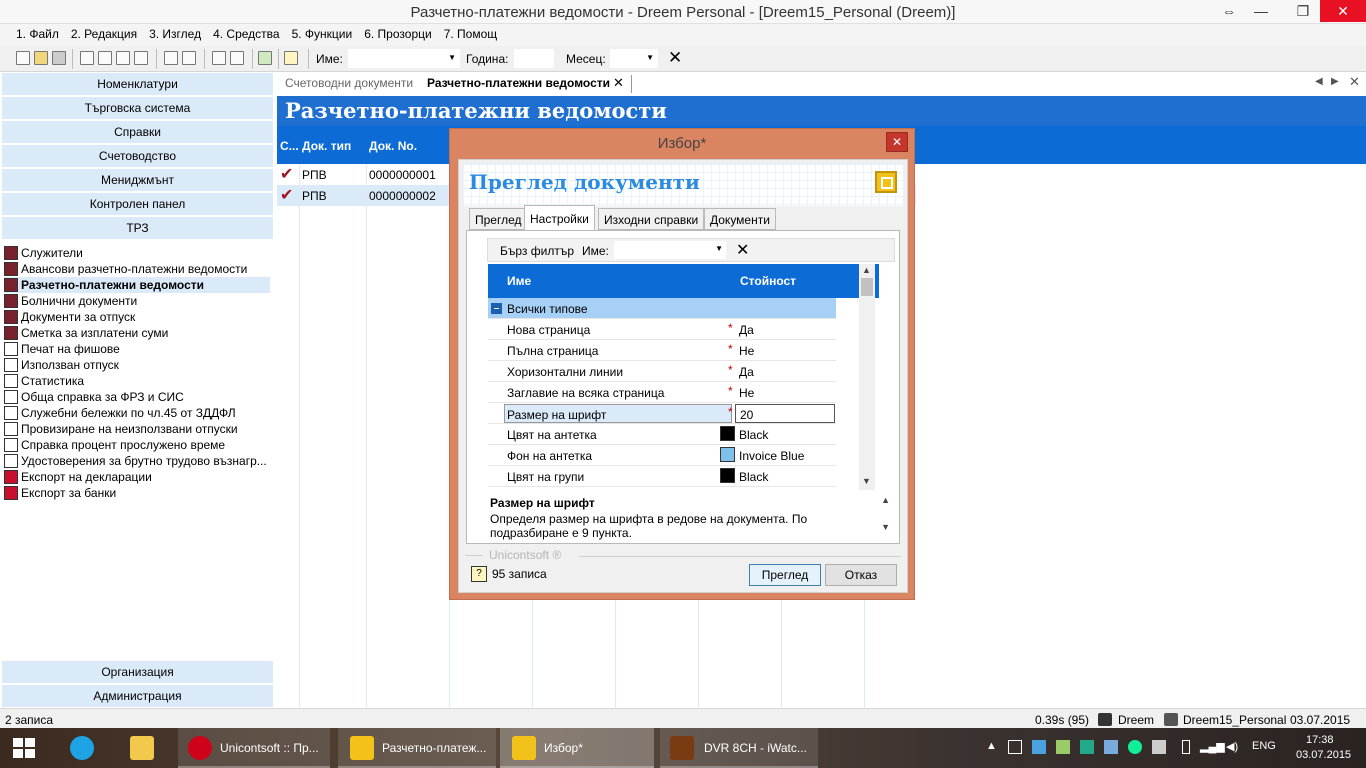 The image size is (1366, 768). Describe the element at coordinates (662, 350) in the screenshot. I see `property-row: Пълна страница * Не` at that location.